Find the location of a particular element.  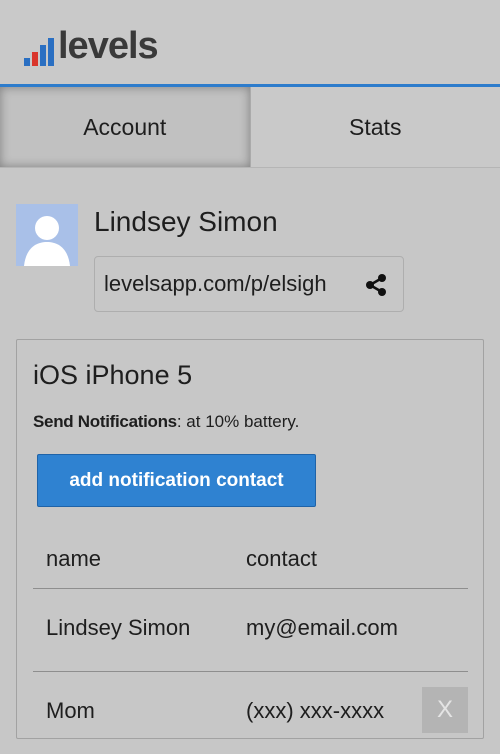

levels-logo: levels is located at coordinates (91, 46).